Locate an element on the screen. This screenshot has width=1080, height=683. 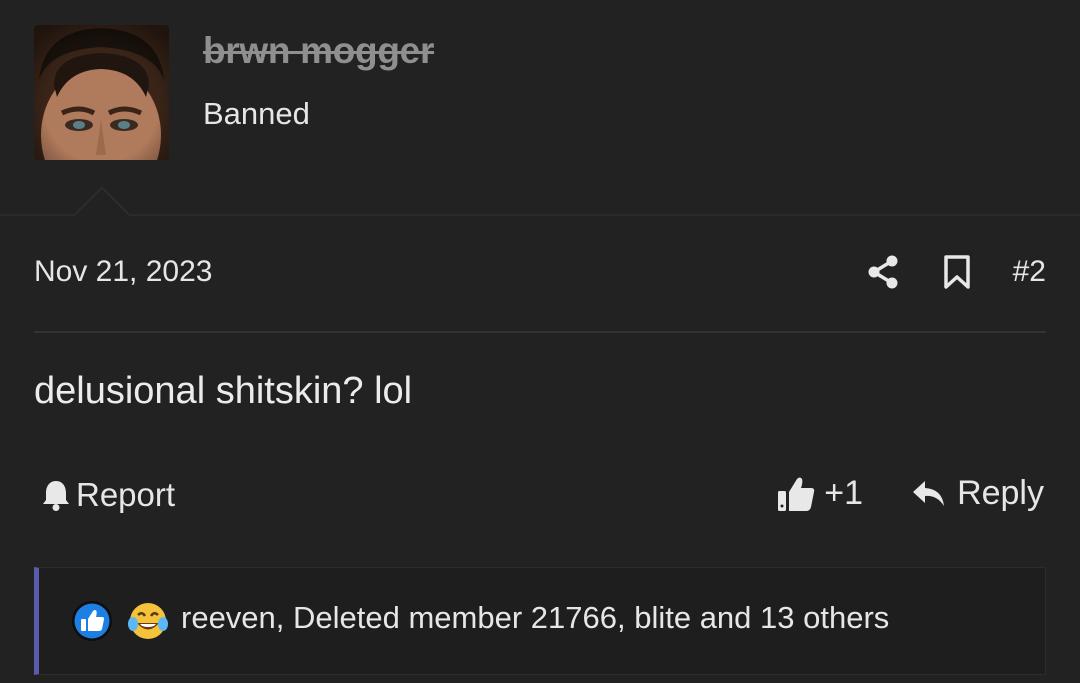
reply-icon is located at coordinates (929, 493).